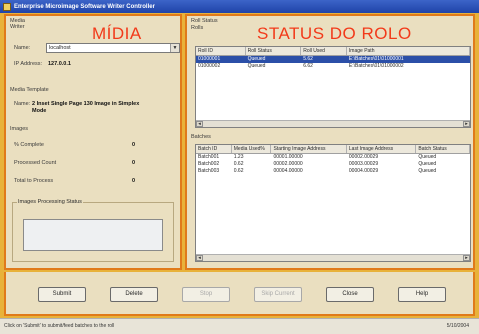  I want to click on rolls-horizontal-scrollbar: ◂ ▸, so click(333, 123).